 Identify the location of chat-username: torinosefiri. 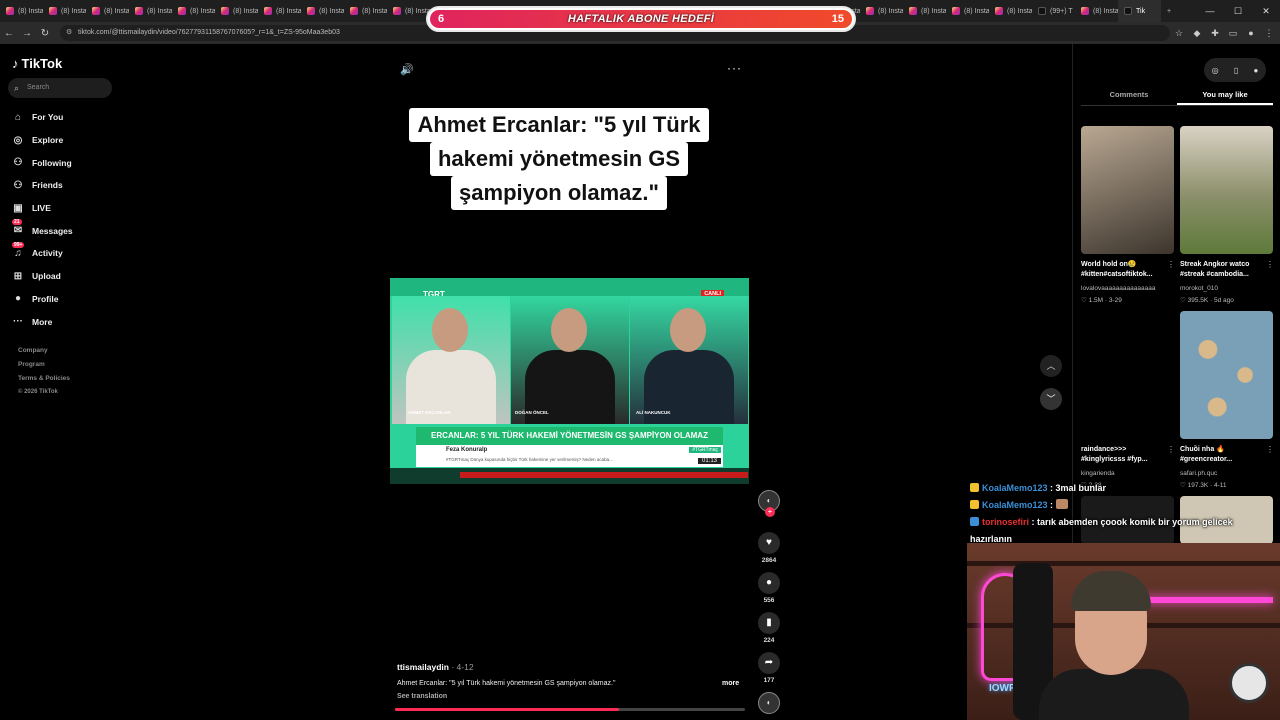
(1006, 522).